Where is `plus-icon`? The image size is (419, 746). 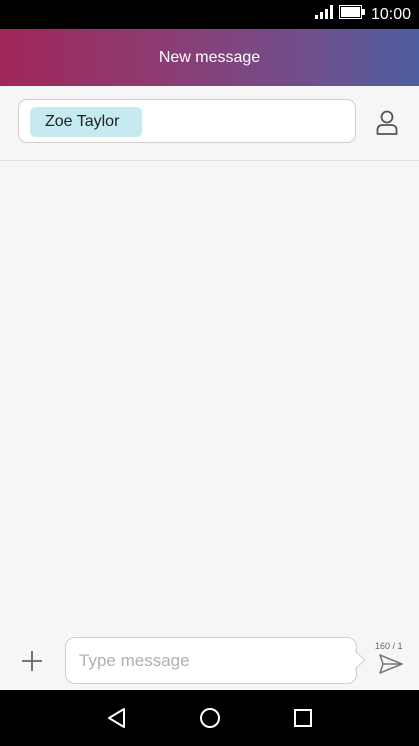 plus-icon is located at coordinates (32, 661).